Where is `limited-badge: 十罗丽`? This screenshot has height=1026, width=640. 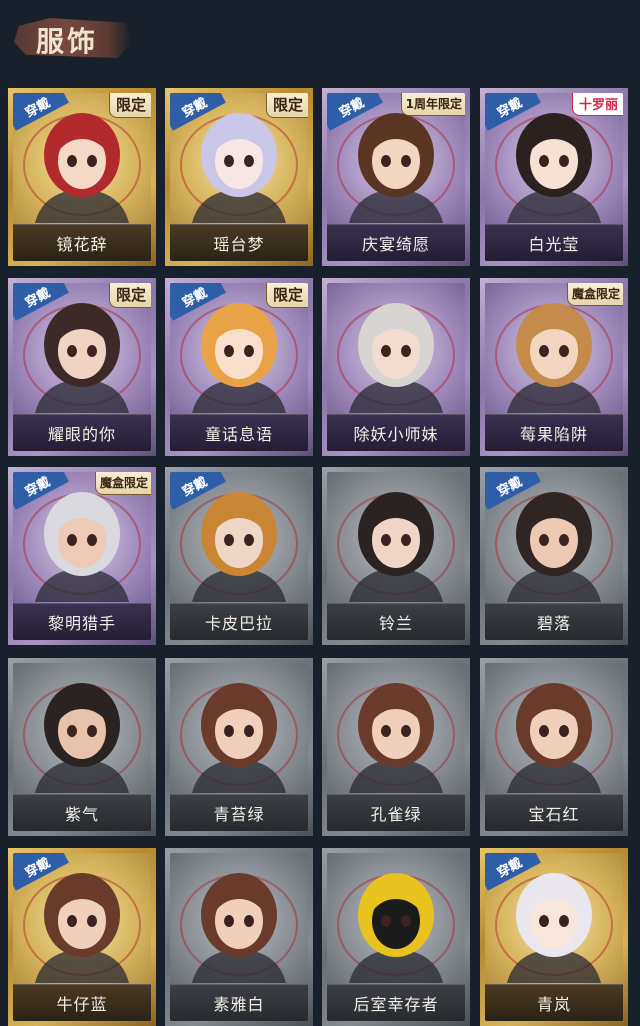
limited-badge: 十罗丽 is located at coordinates (597, 104).